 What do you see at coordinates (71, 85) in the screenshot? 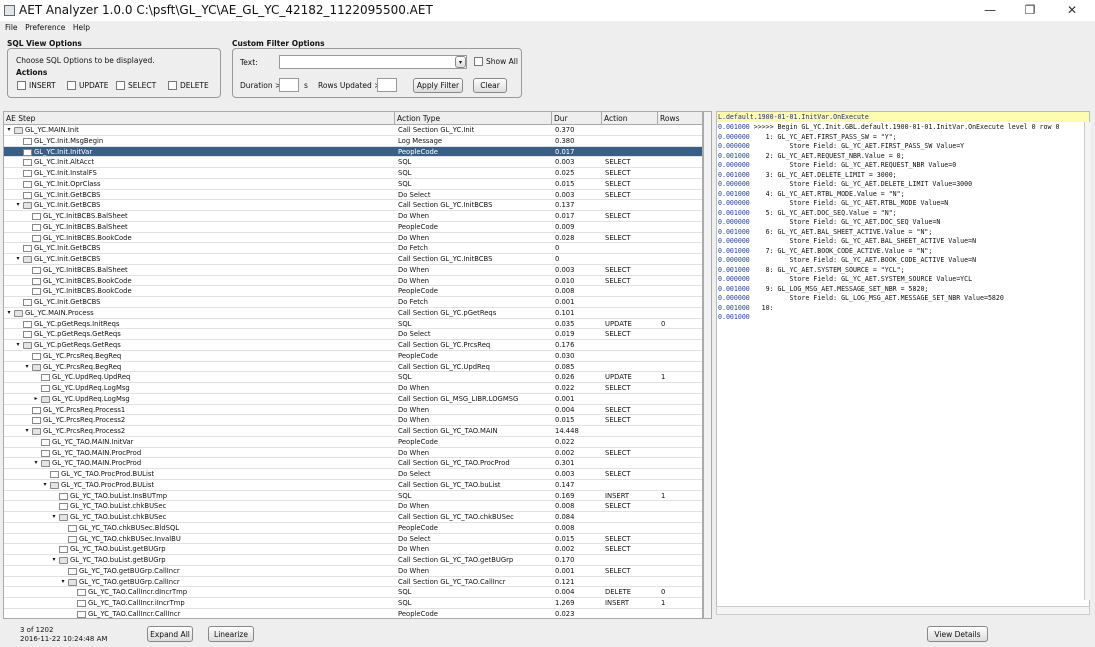
I see `update-checkbox` at bounding box center [71, 85].